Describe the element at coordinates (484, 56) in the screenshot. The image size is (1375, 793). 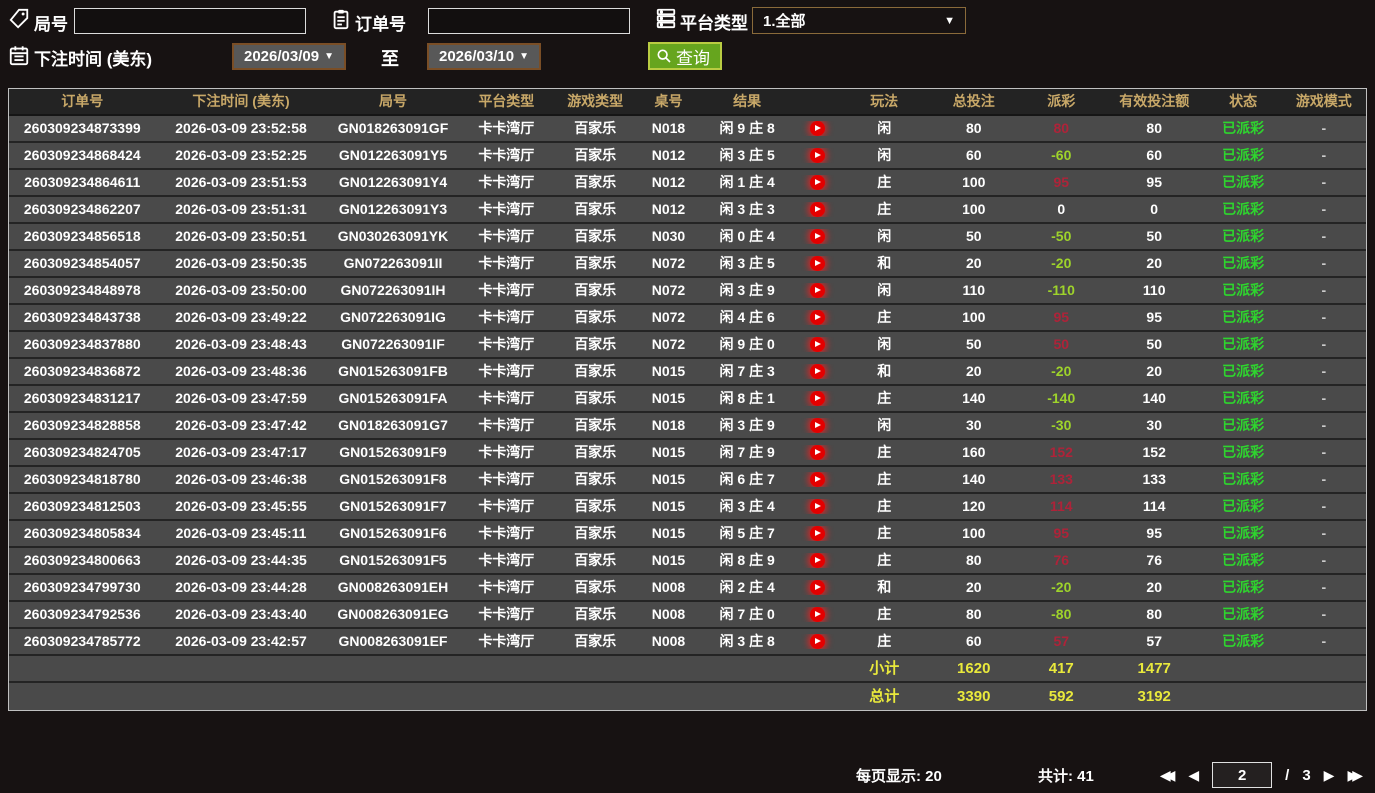
I see `date-to-picker: 2026/03/10` at that location.